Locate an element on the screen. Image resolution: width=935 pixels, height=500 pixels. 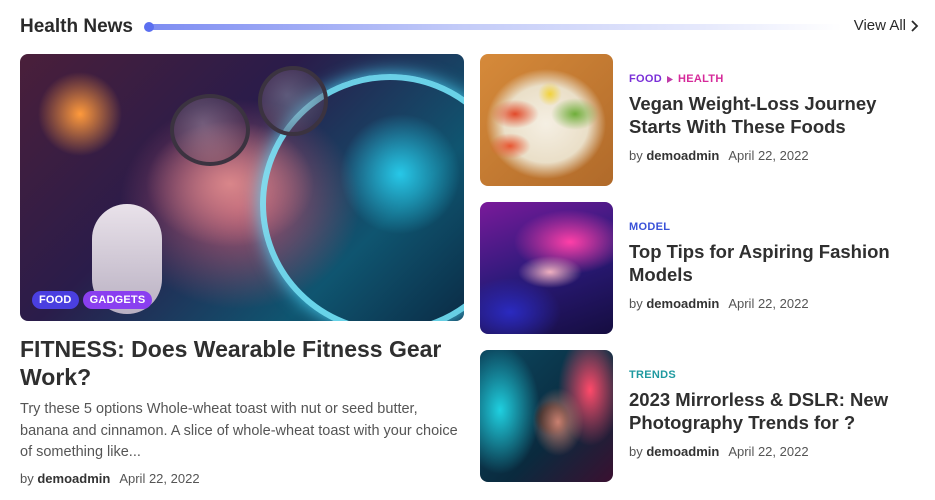
post-categories: MODEL is located at coordinates (774, 227).